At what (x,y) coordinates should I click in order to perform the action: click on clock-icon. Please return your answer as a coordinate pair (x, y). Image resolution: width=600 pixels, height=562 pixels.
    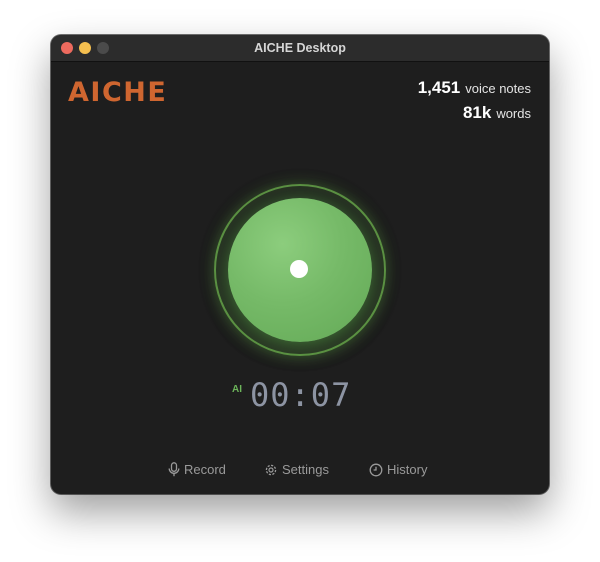
    Looking at the image, I should click on (378, 469).